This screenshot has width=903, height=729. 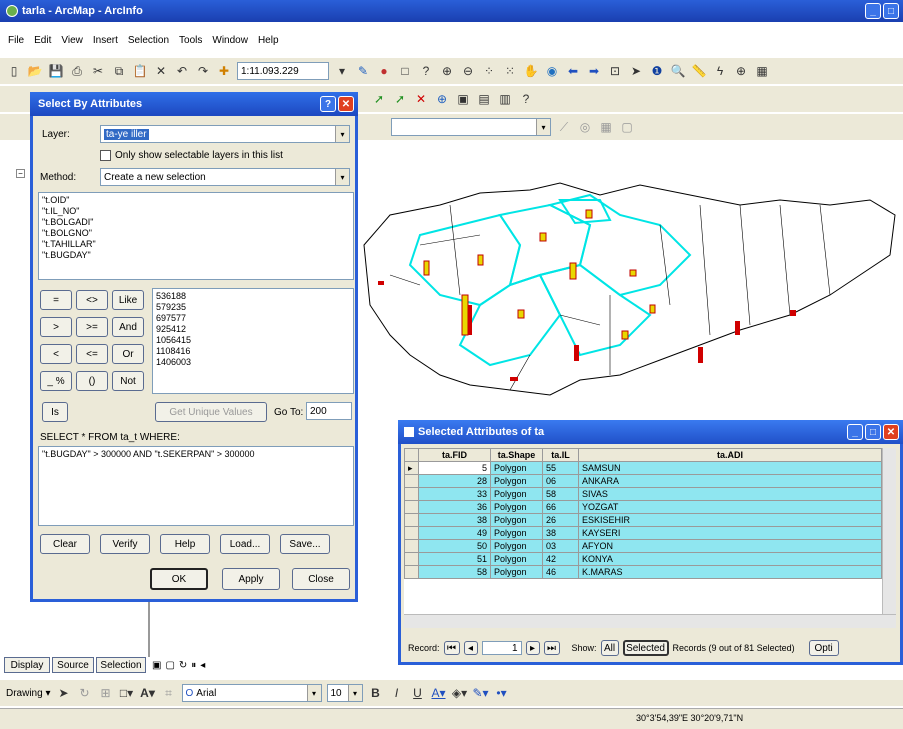 What do you see at coordinates (77, 71) in the screenshot?
I see `print-icon: ⎙` at bounding box center [77, 71].